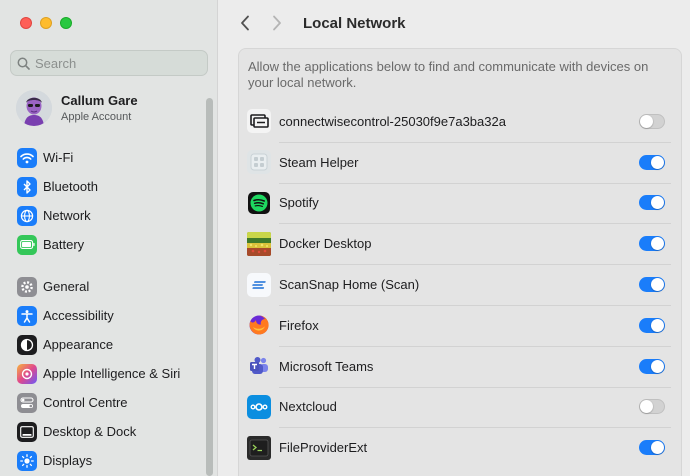  Describe the element at coordinates (259, 162) in the screenshot. I see `steam-helper-icon` at that location.